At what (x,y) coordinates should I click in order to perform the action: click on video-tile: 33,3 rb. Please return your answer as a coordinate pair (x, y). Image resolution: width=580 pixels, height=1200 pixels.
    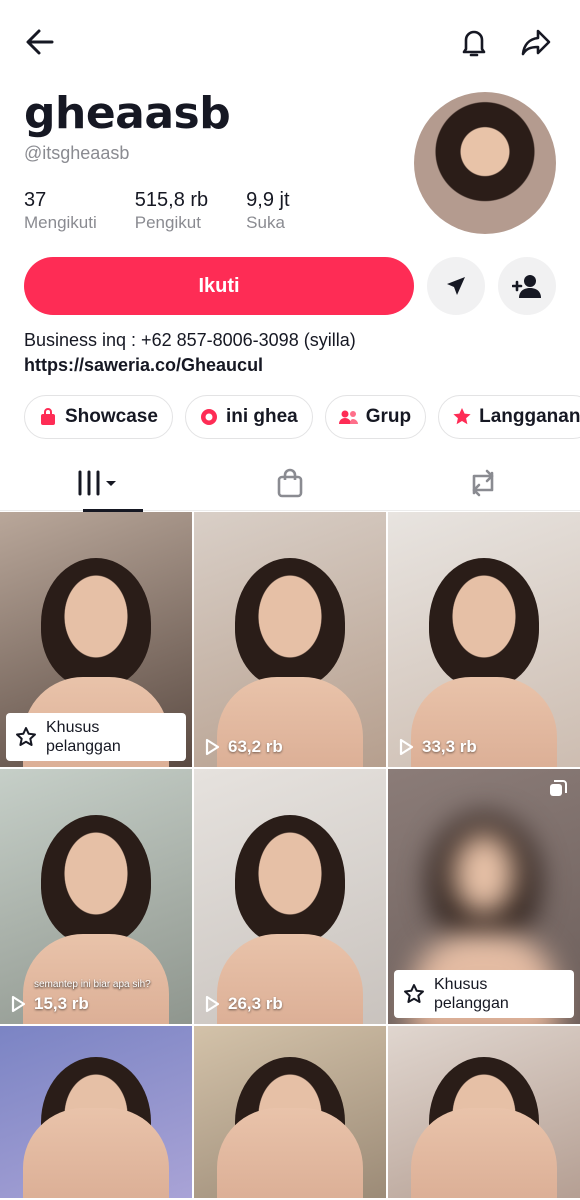
    Looking at the image, I should click on (484, 639).